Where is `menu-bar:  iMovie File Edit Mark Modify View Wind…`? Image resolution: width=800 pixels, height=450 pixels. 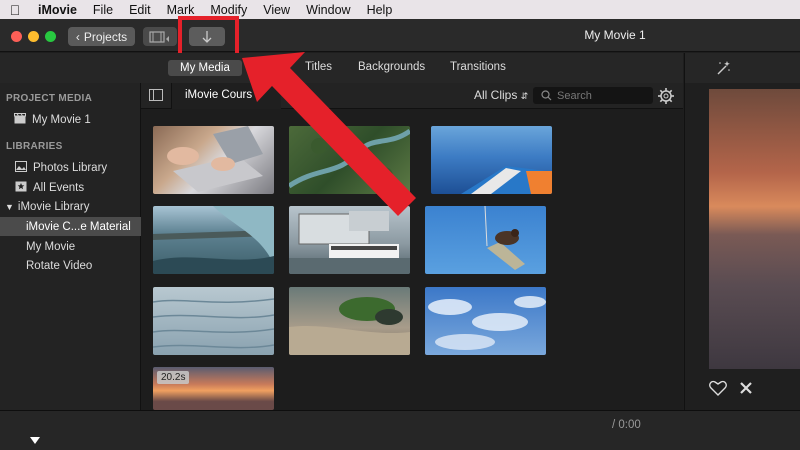 menu-bar:  iMovie File Edit Mark Modify View Wind… is located at coordinates (400, 9).